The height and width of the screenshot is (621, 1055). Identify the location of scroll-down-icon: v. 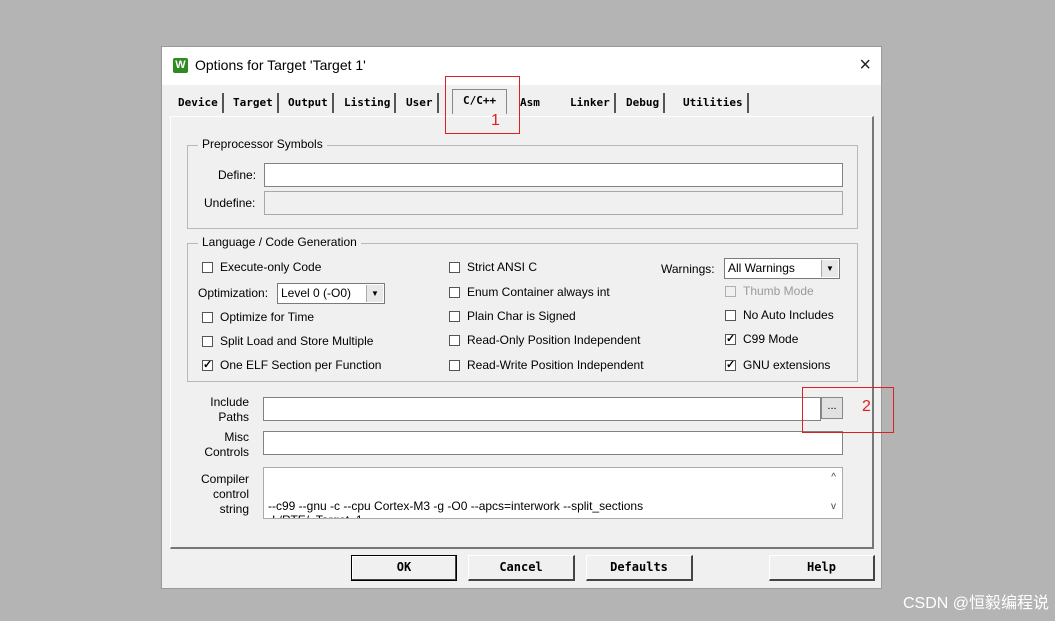
(833, 507).